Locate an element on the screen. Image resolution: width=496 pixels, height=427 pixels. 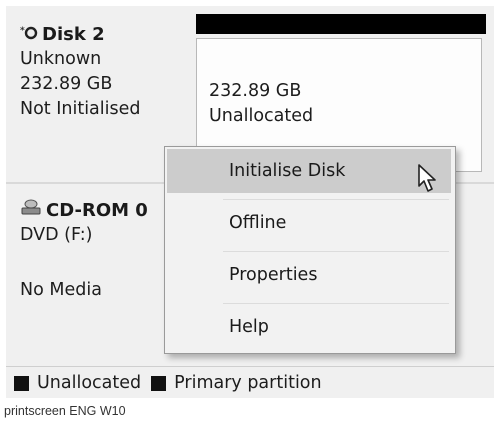
disk-2-type: Unknown is located at coordinates (61, 59).